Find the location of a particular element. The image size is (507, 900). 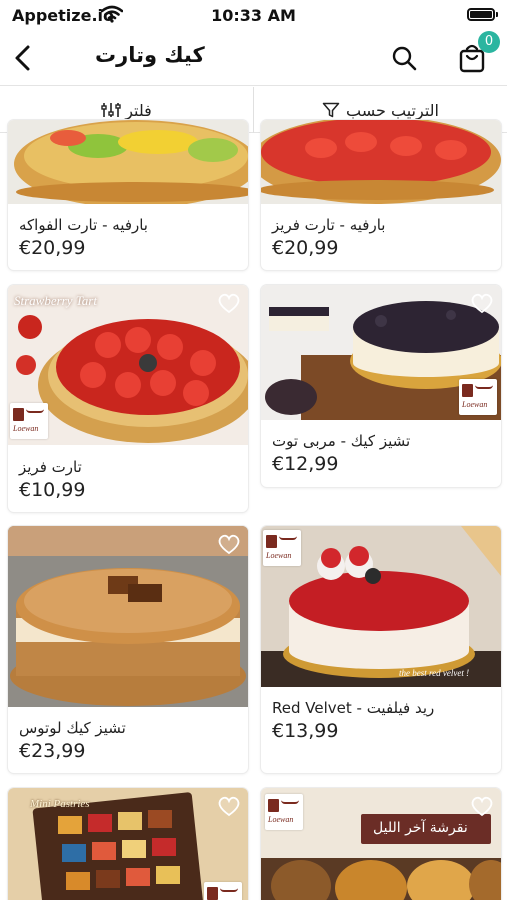

status-bar: Appetize.io 10:33 AM is located at coordinates (253, 15).